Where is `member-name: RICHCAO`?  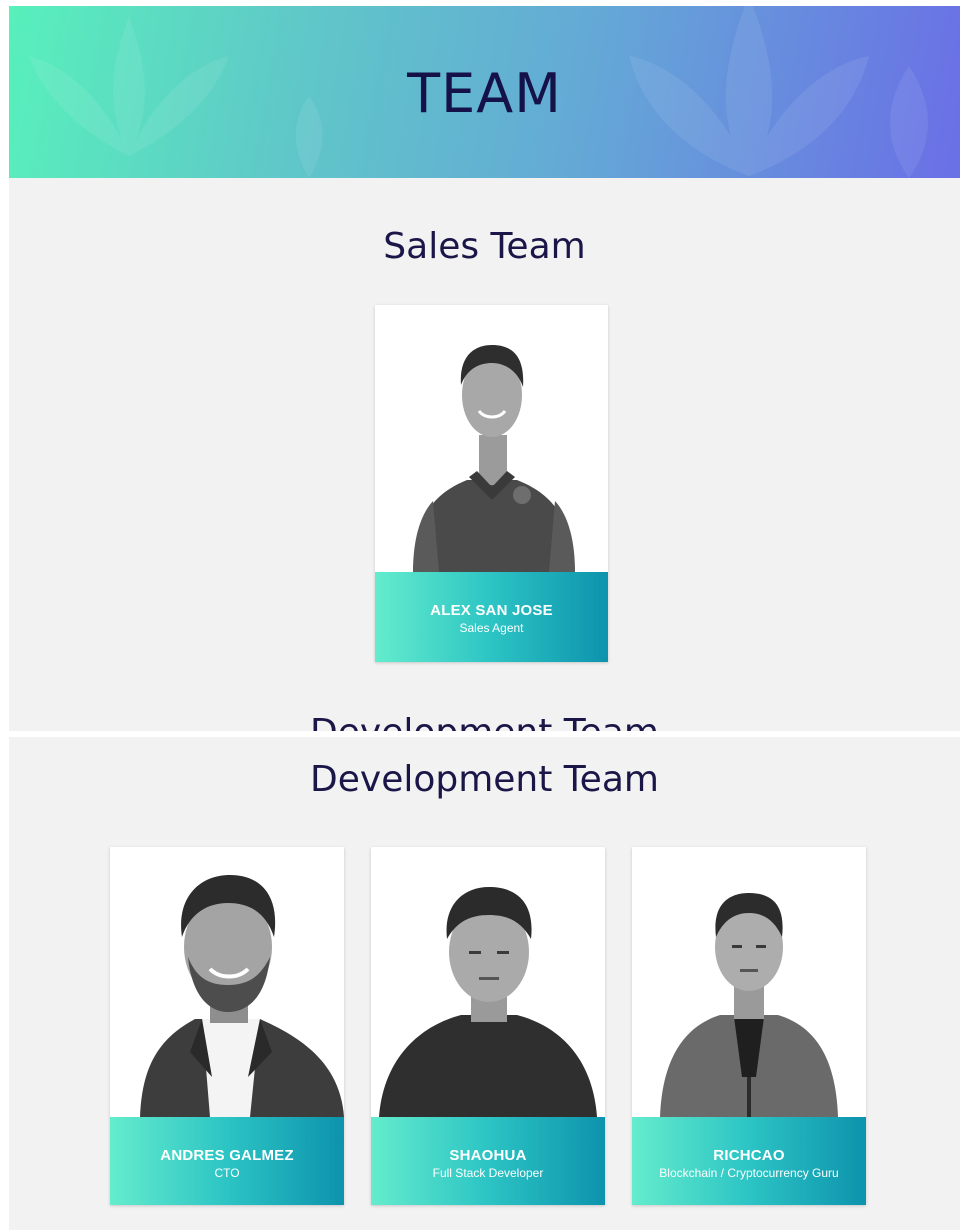 member-name: RICHCAO is located at coordinates (749, 1155).